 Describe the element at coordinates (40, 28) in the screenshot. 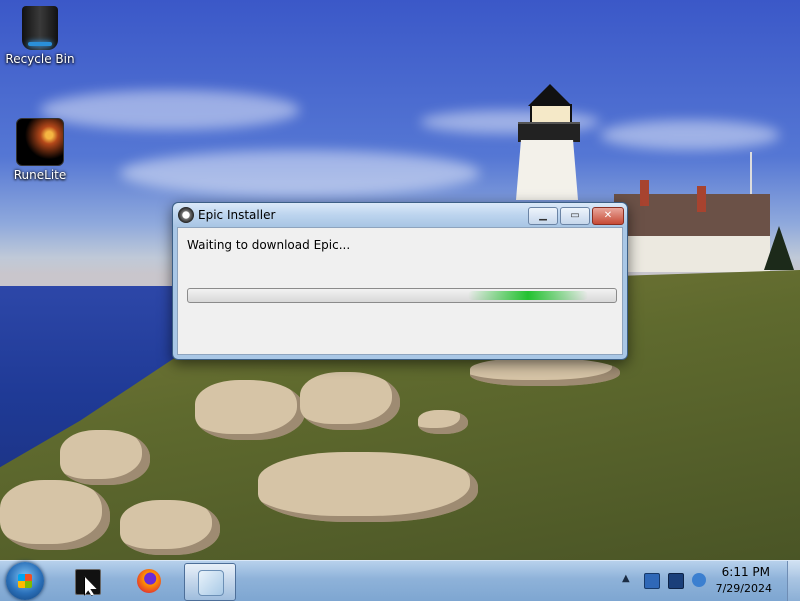

I see `recycle-bin-icon` at that location.